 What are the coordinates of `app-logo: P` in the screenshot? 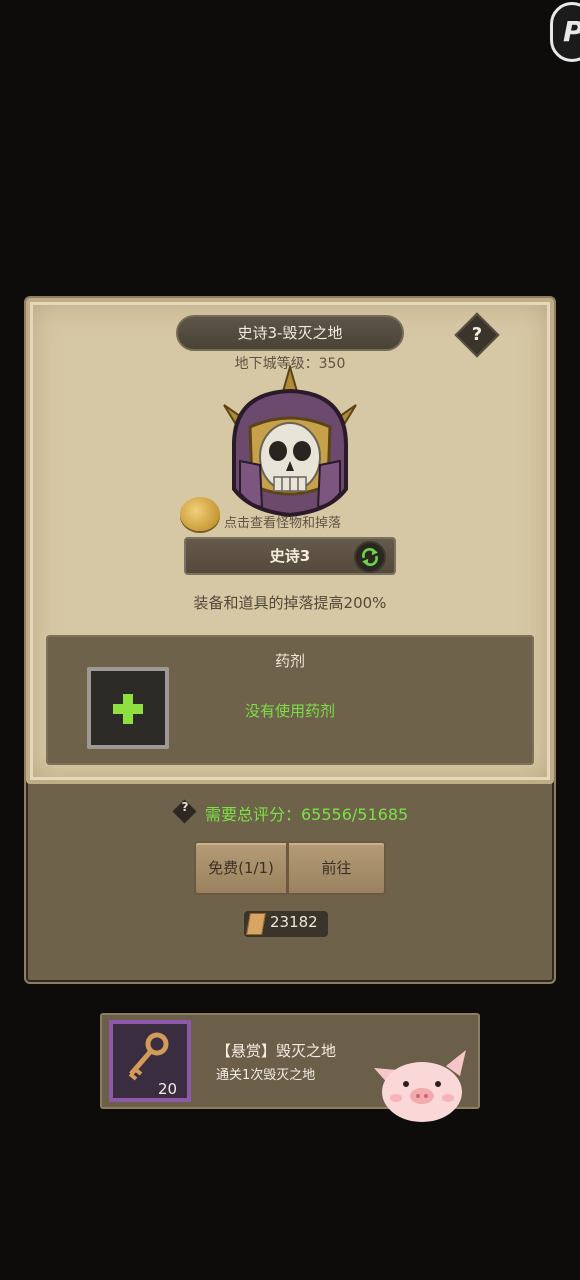 It's located at (565, 32).